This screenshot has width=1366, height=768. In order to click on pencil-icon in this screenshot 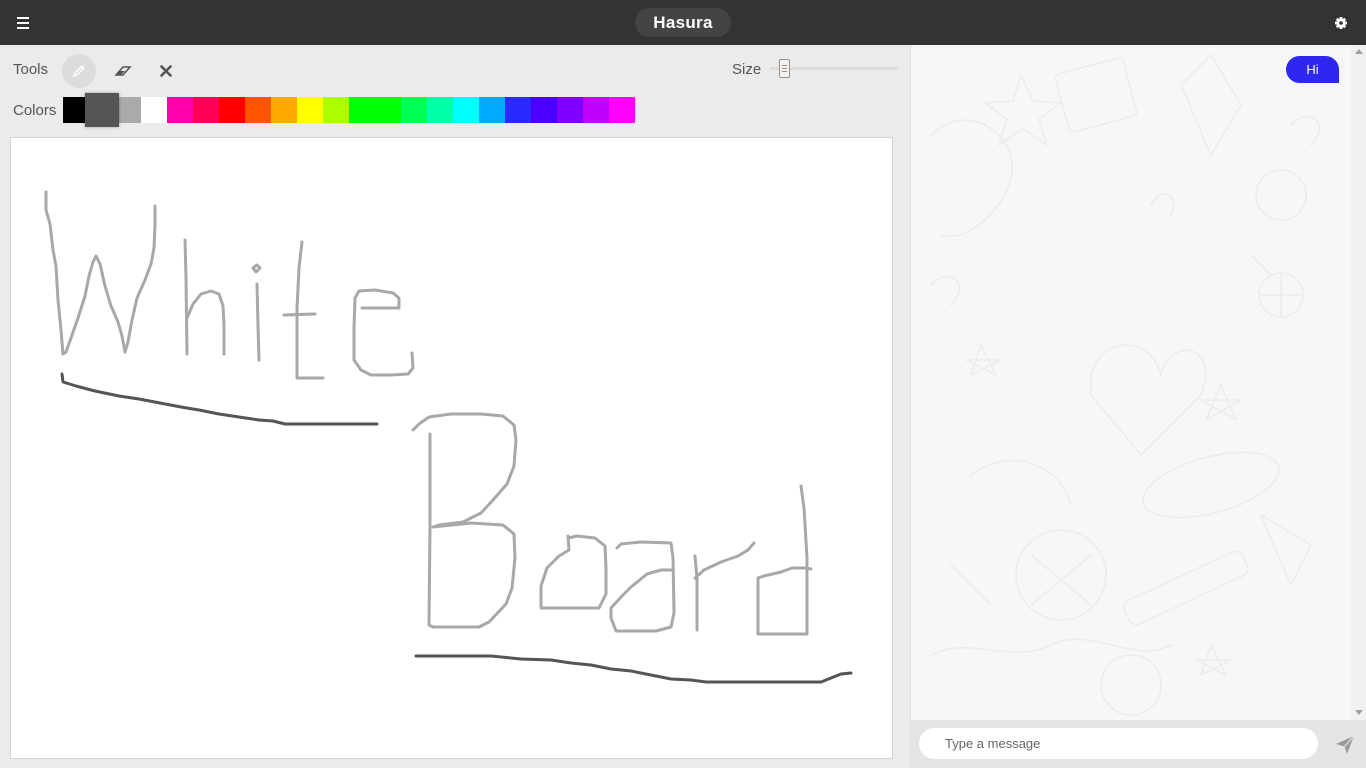, I will do `click(78, 71)`.